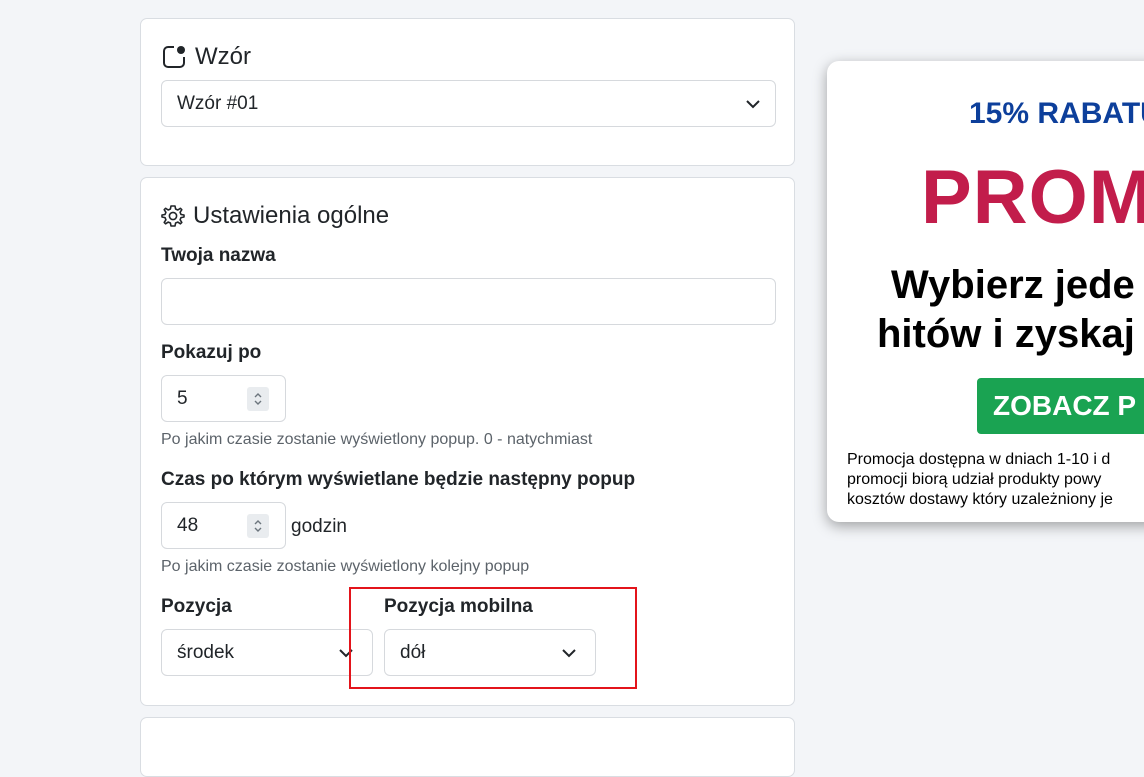  Describe the element at coordinates (980, 499) in the screenshot. I see `promo-fine-print-line3: kosztów dostawy który uzależniony je` at that location.